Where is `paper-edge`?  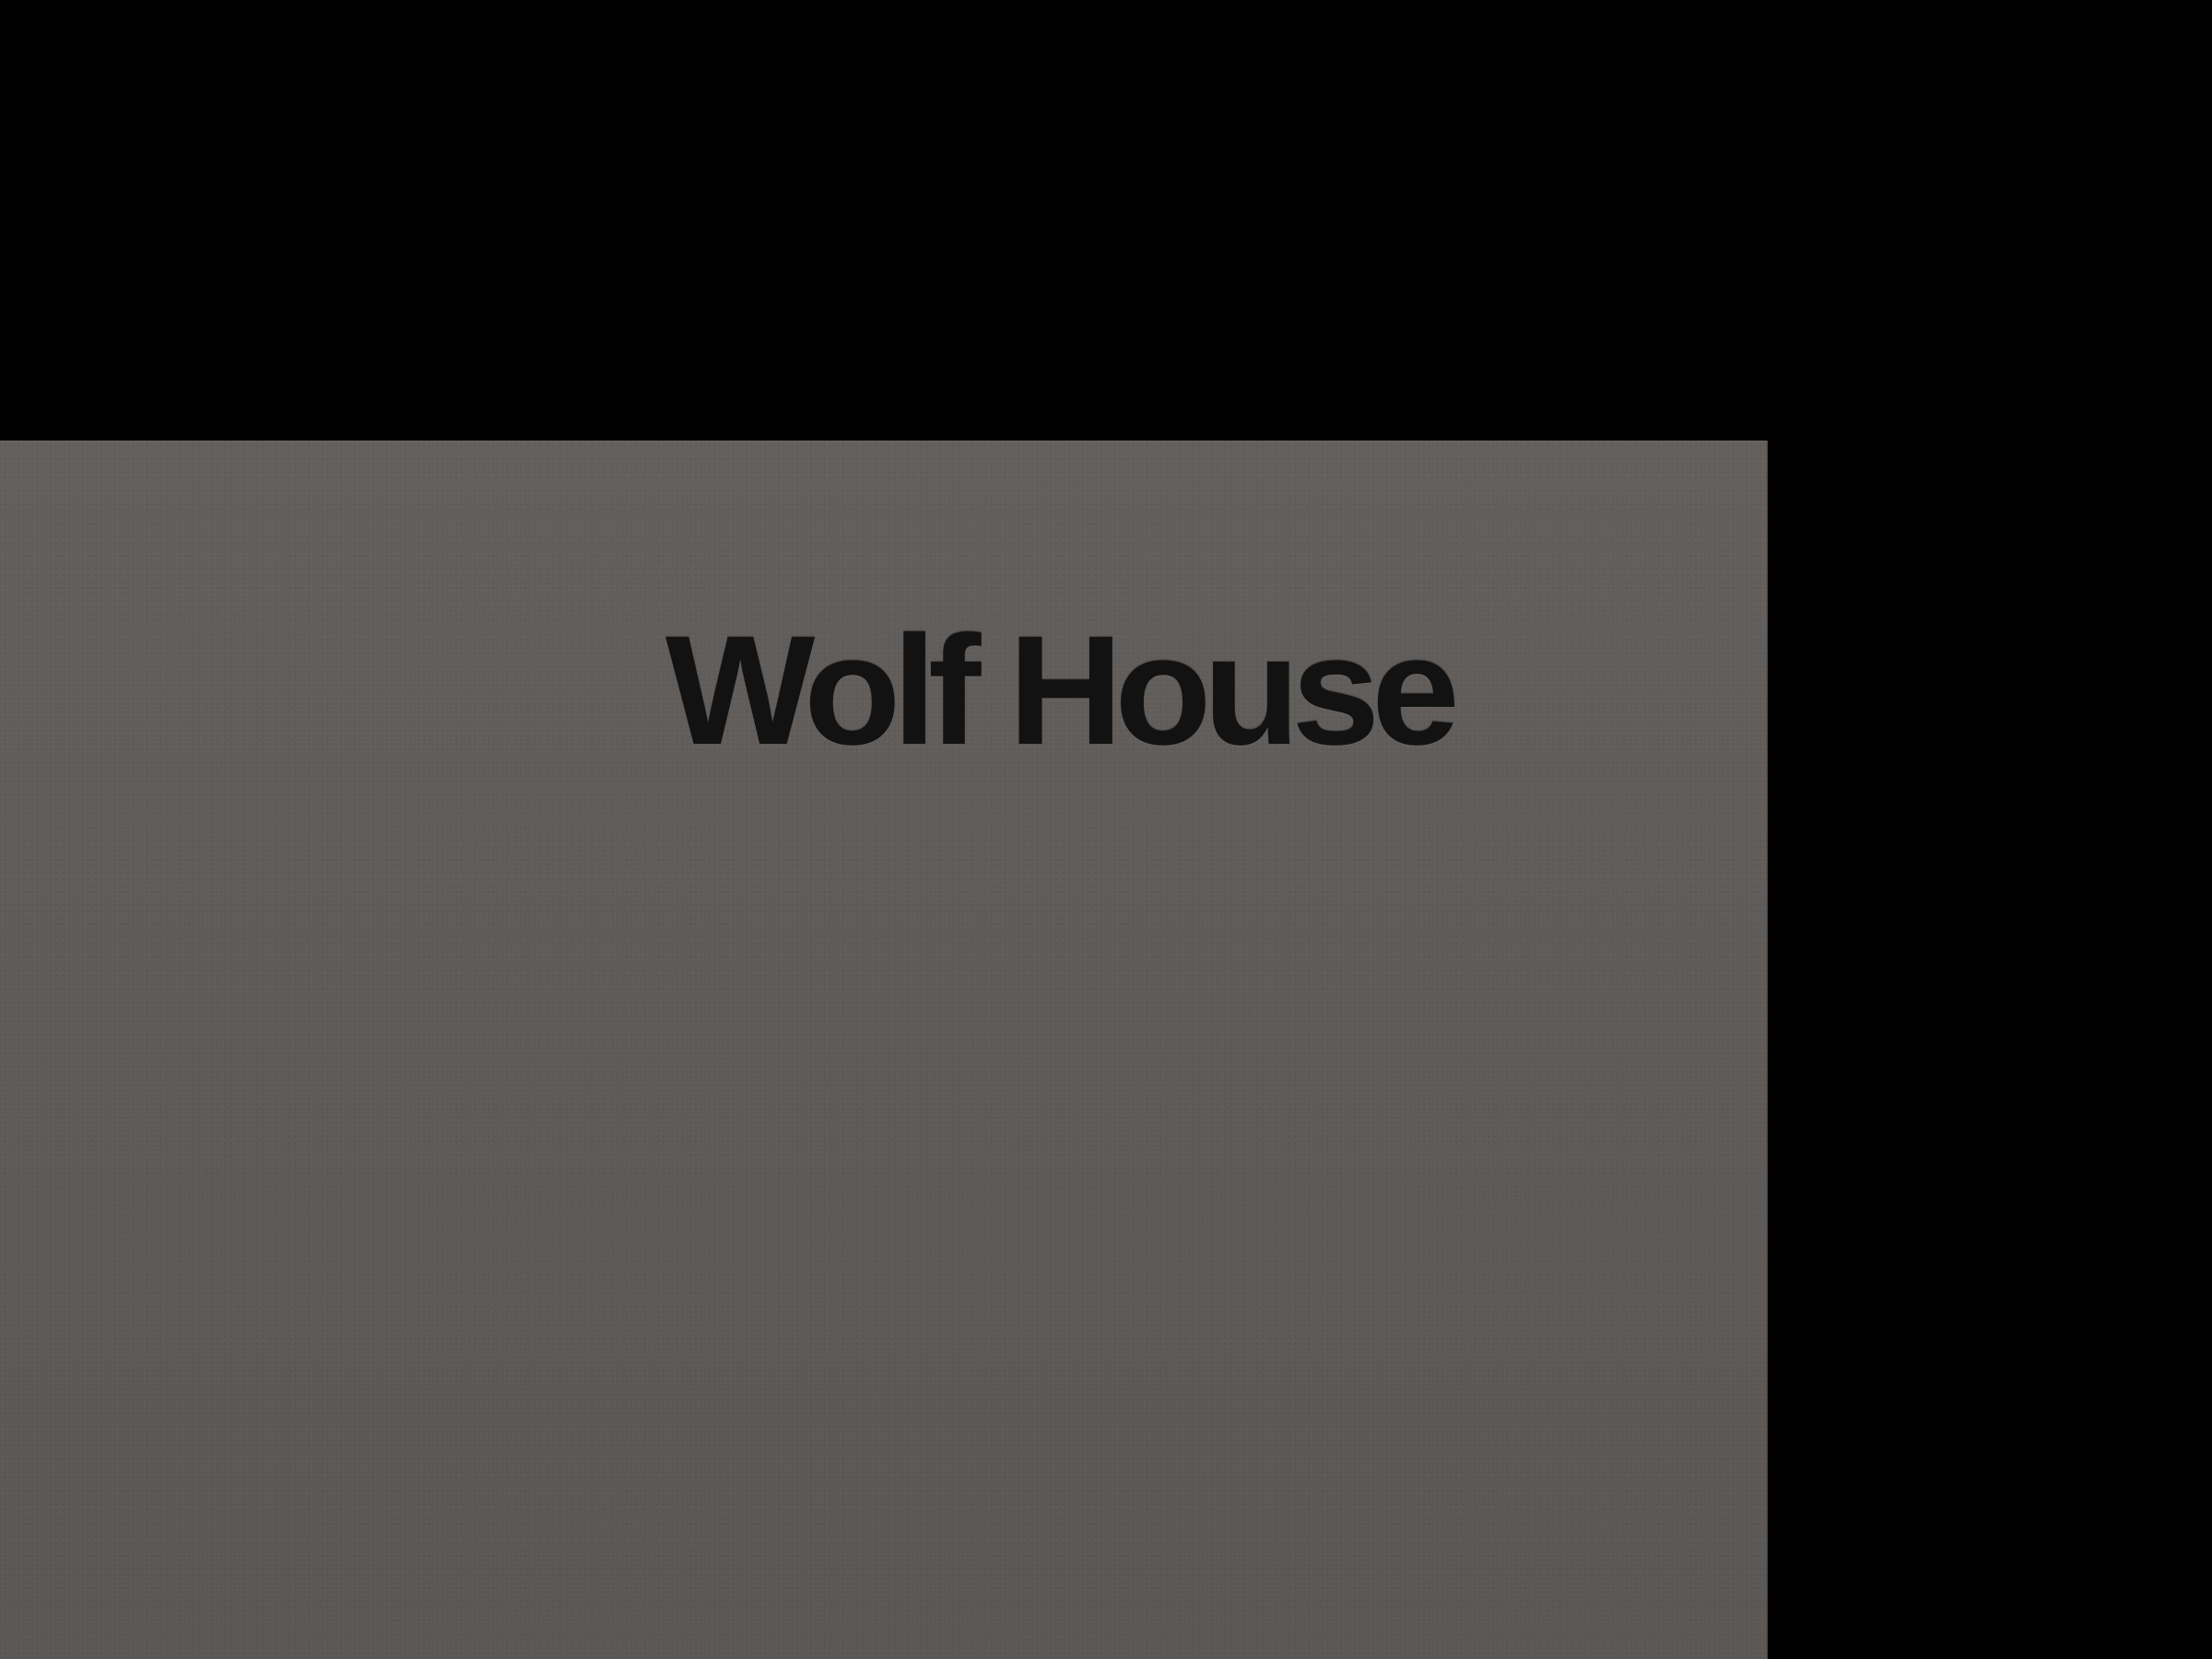
paper-edge is located at coordinates (1766, 1050).